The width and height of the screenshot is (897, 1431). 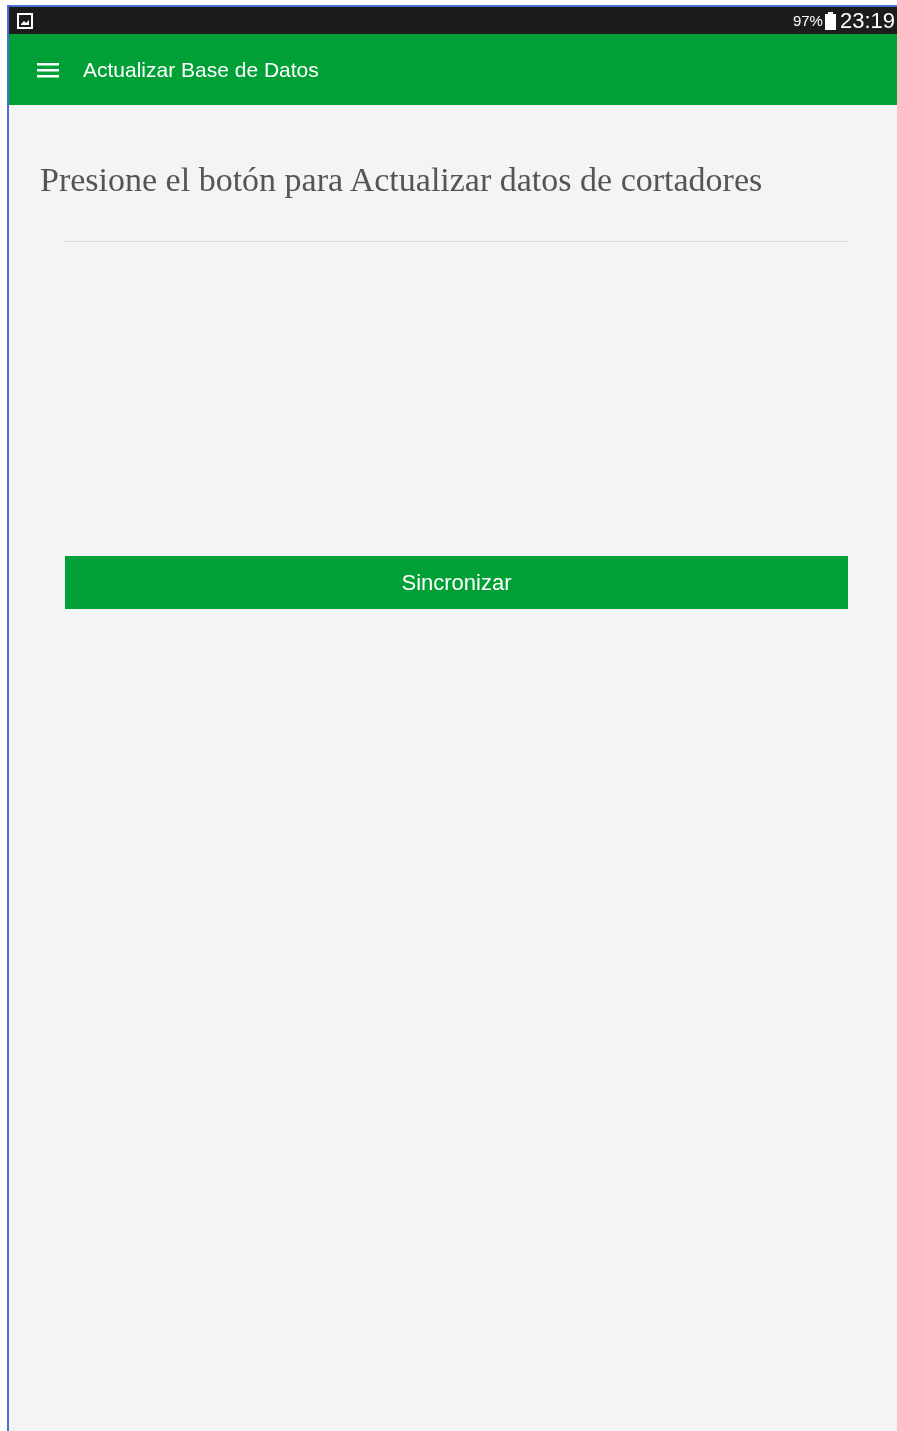 I want to click on instruction-heading: Presione el botón para Actualizar datos de cortadores, so click(x=402, y=180).